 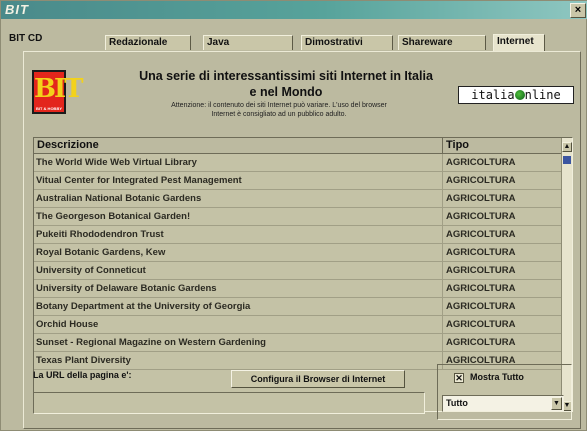 I want to click on scroll-up-arrow-icon: ▲, so click(x=567, y=147).